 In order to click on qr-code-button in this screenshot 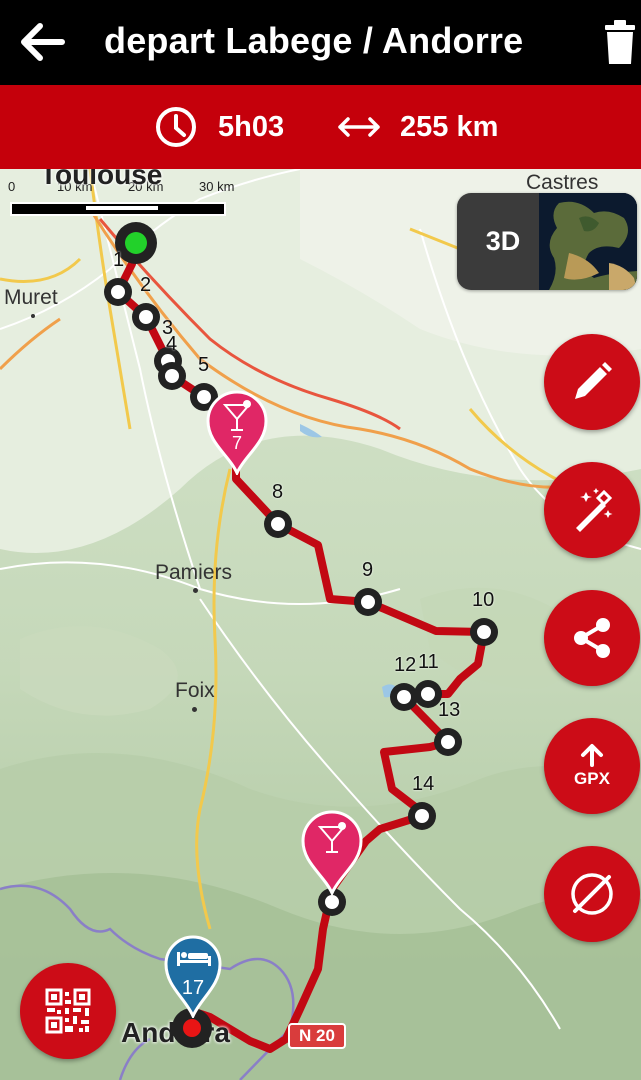, I will do `click(68, 1011)`.